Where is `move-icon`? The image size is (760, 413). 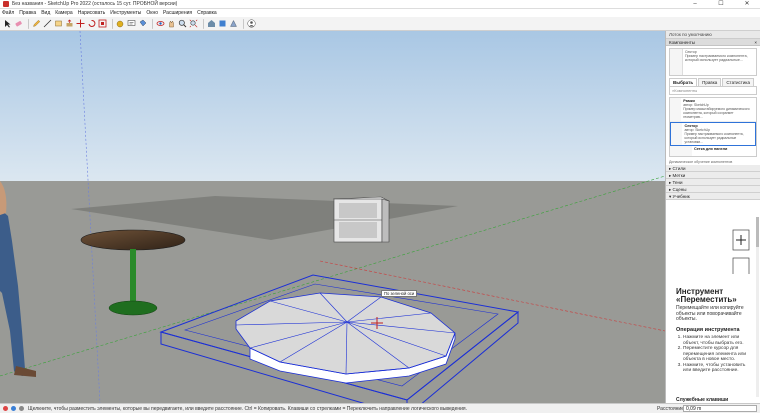
move-icon is located at coordinates (80, 23).